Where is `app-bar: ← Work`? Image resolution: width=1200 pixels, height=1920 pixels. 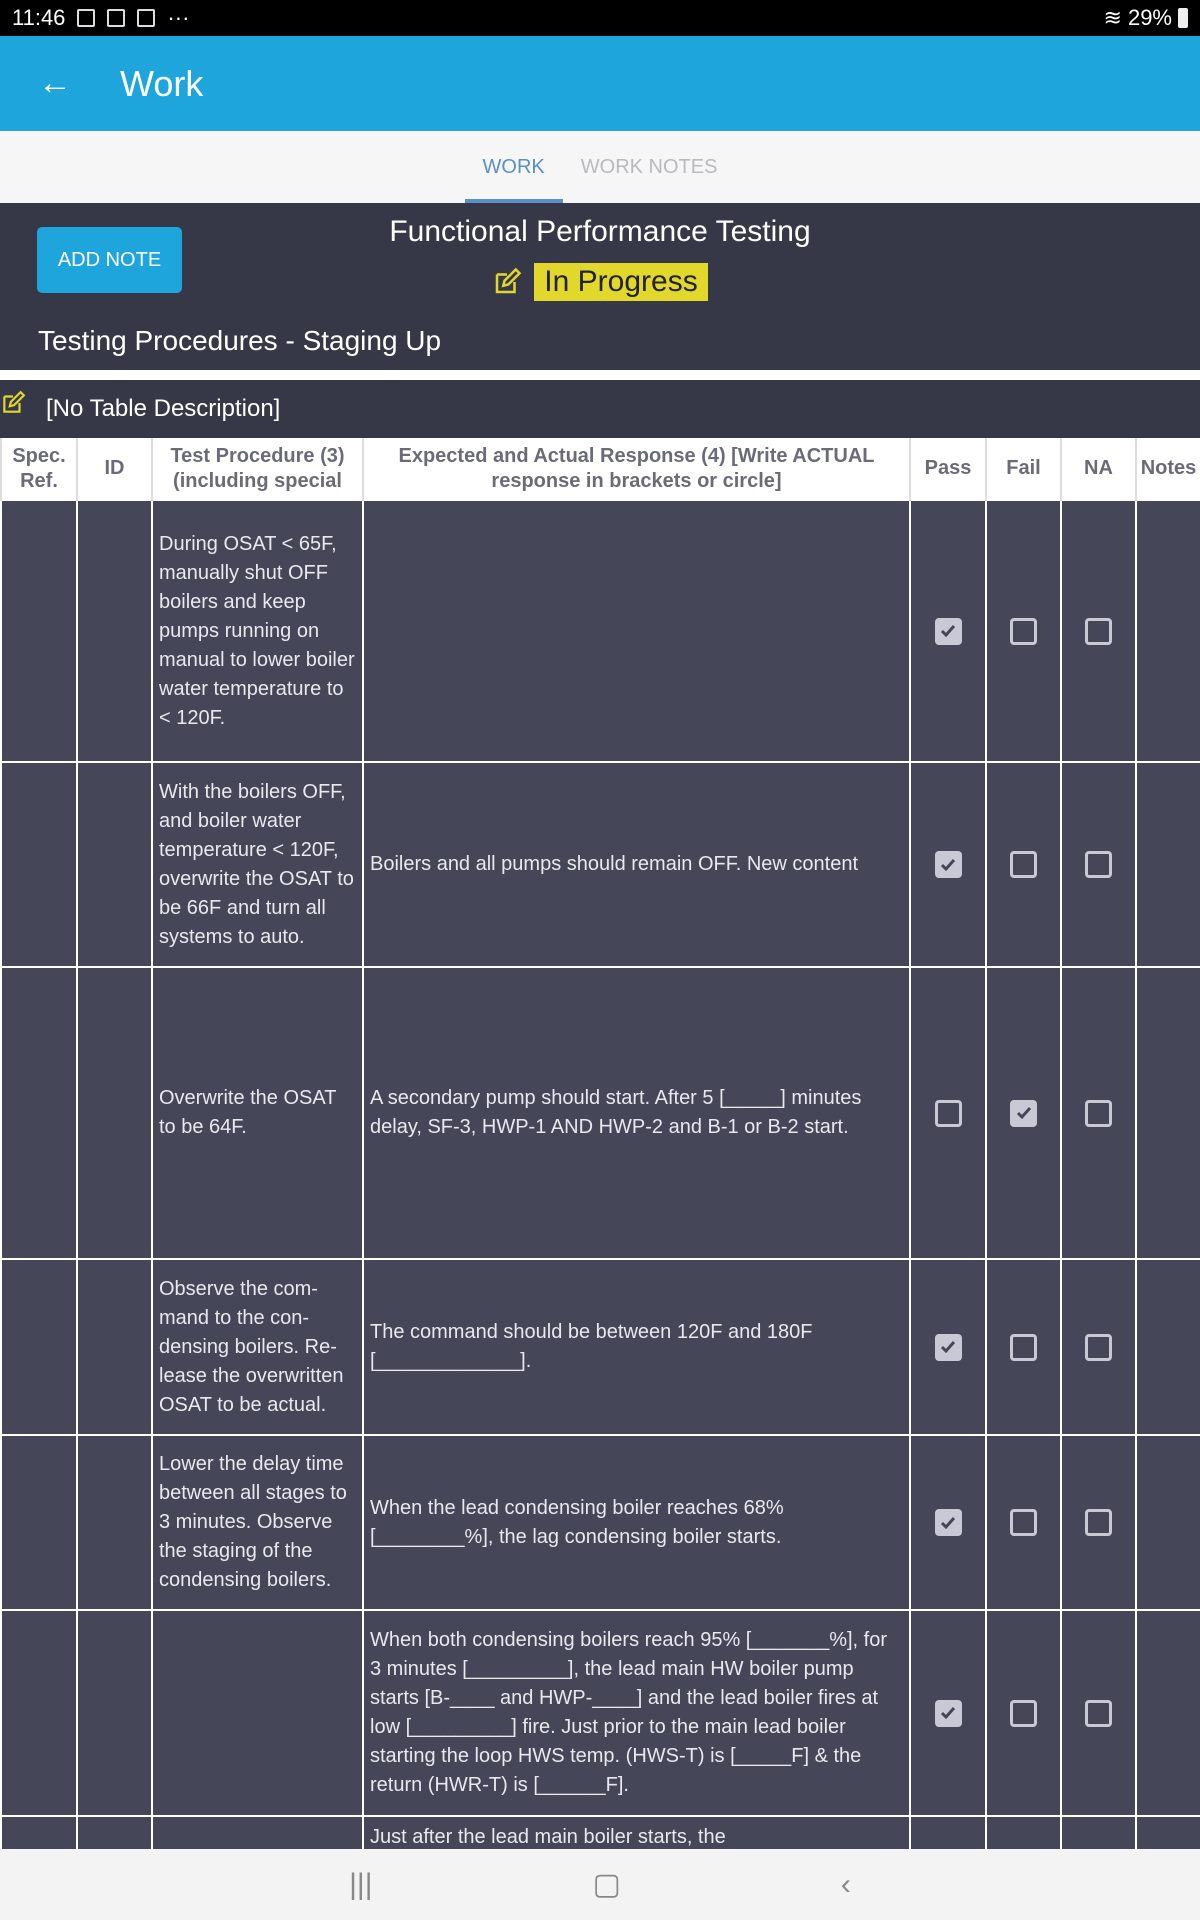 app-bar: ← Work is located at coordinates (600, 83).